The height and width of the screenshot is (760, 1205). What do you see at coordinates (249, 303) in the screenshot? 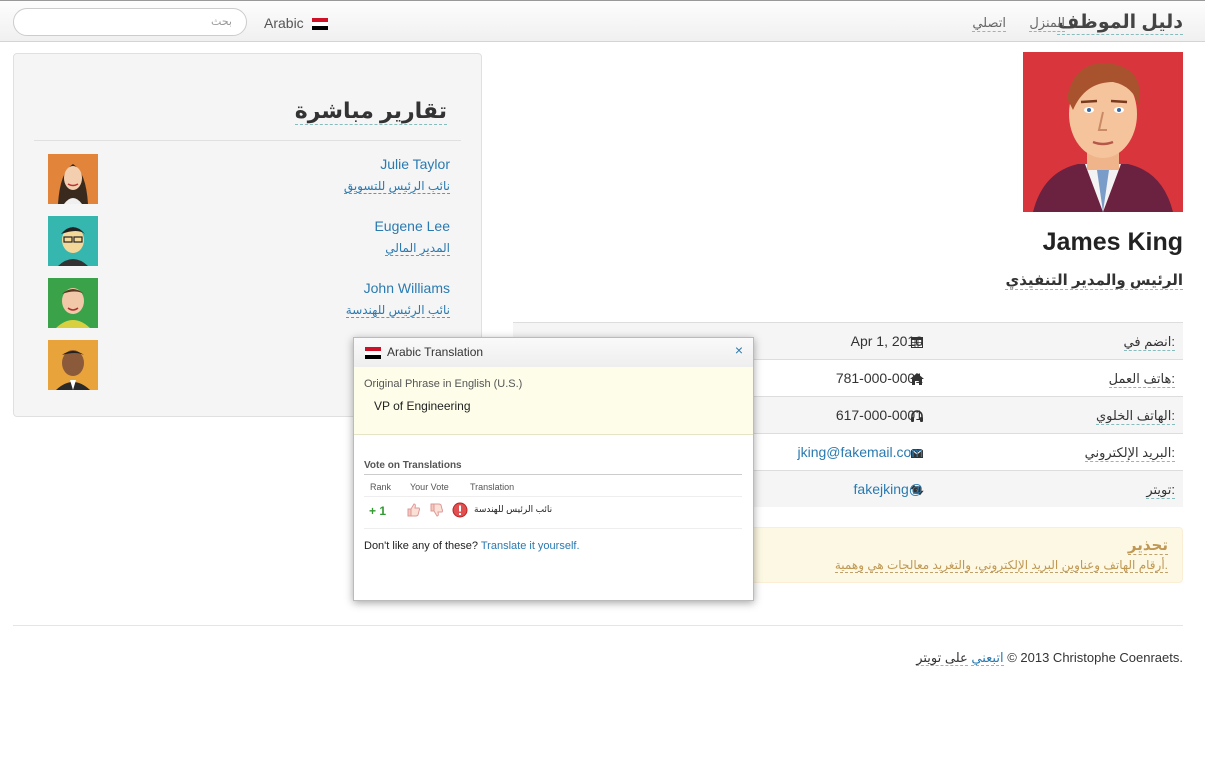
I see `report-item-john-williams: John Williams نائب الرئيس للهندسة` at bounding box center [249, 303].